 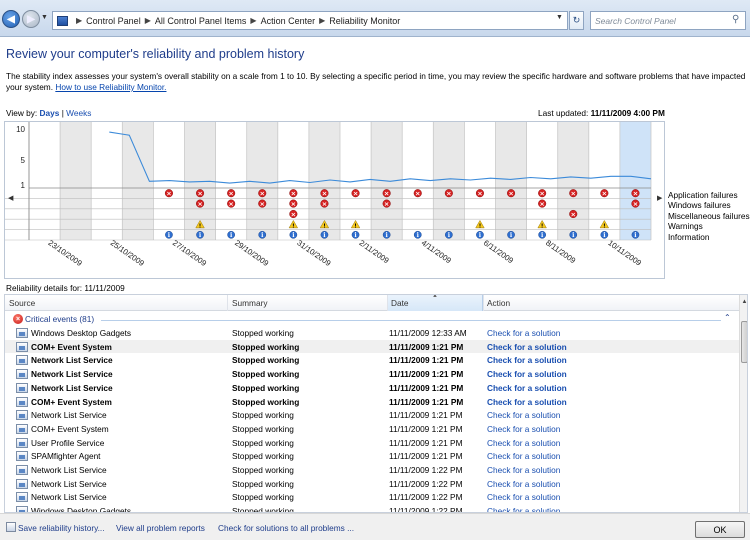 I want to click on column-source: Source, so click(x=22, y=303).